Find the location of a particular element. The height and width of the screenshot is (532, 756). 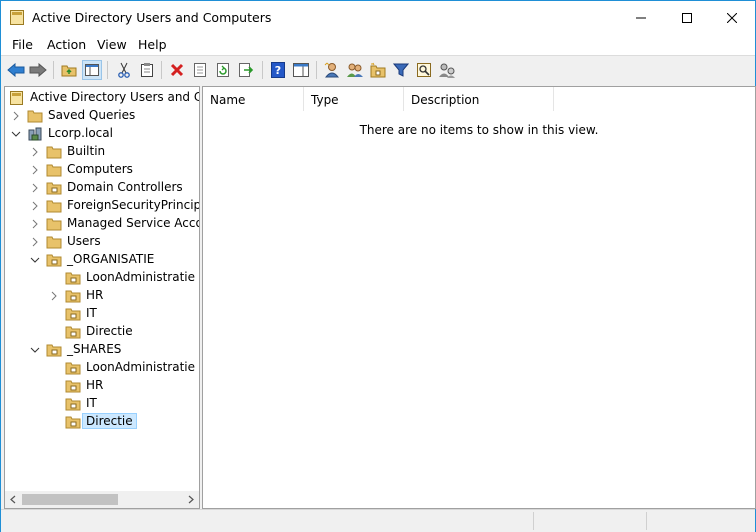

filter-icon is located at coordinates (401, 70).